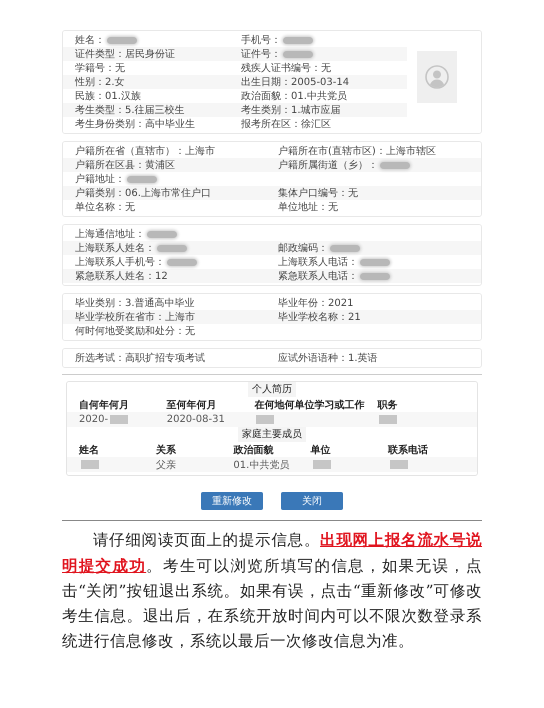 The height and width of the screenshot is (708, 544). What do you see at coordinates (341, 303) in the screenshot?
I see `field-value: 2021` at bounding box center [341, 303].